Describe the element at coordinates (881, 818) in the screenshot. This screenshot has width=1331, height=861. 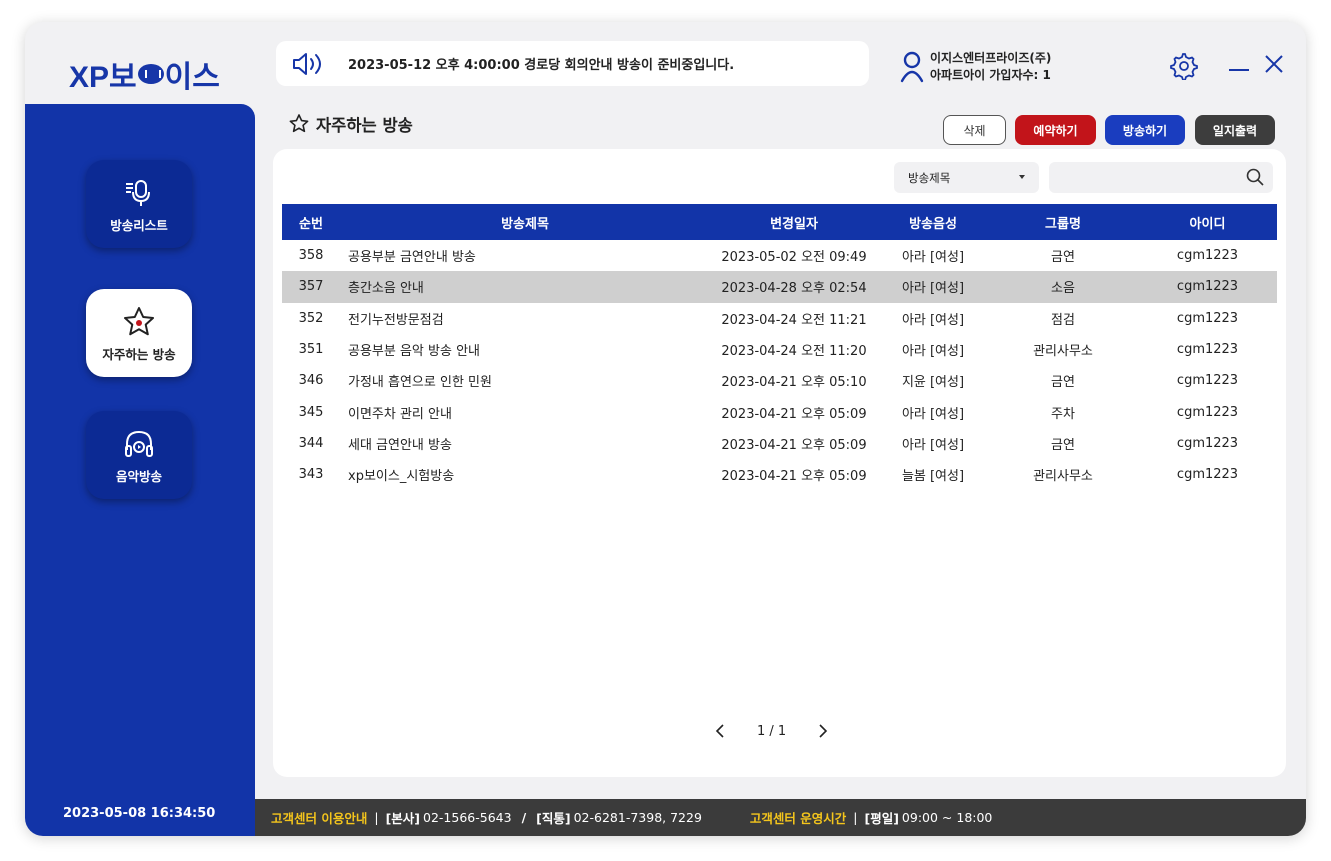
I see `weekday-label: [평일]` at that location.